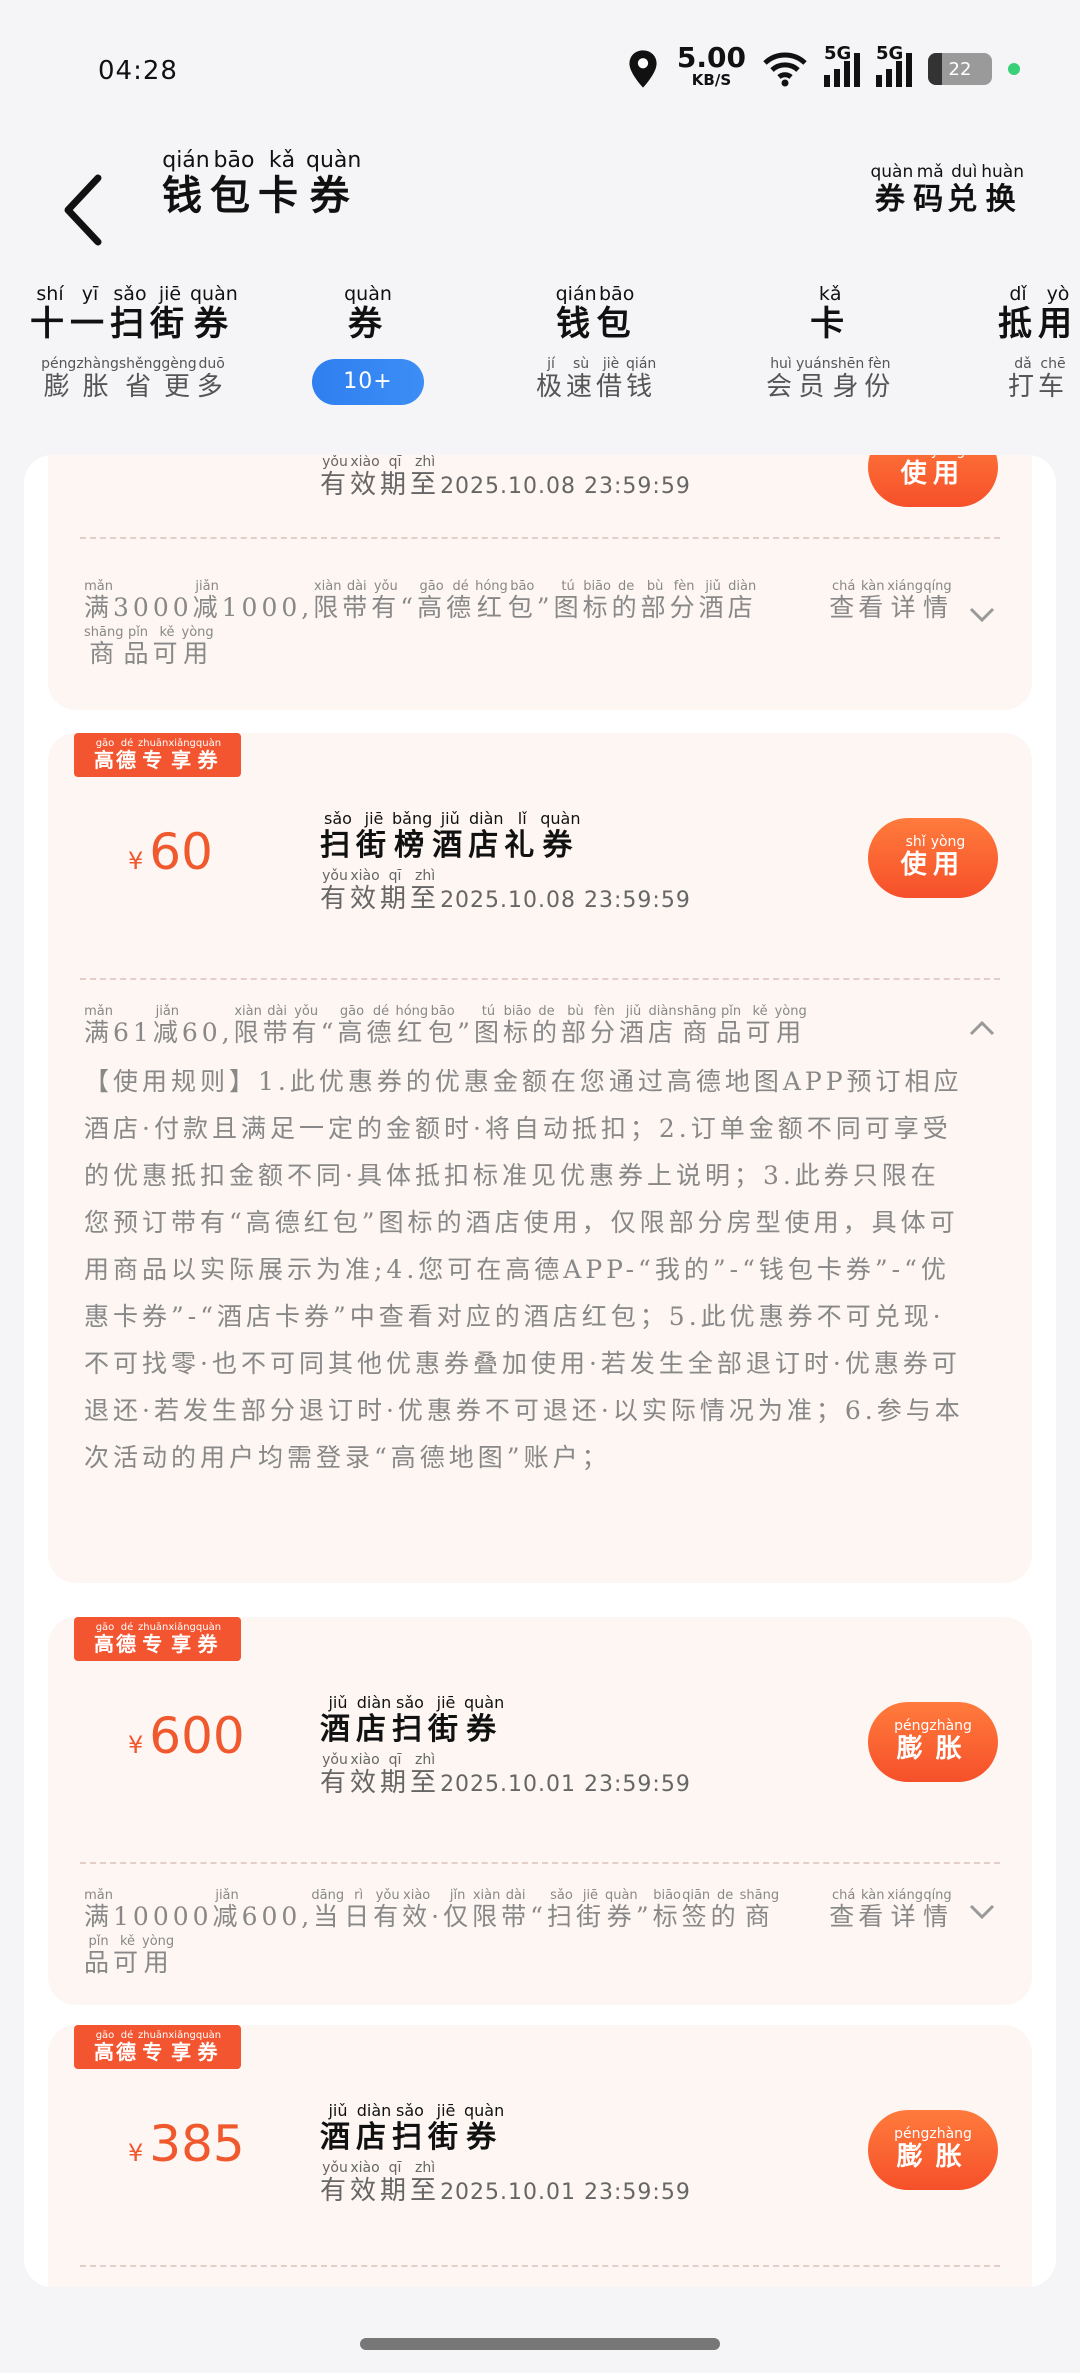 The height and width of the screenshot is (2373, 1080). I want to click on location-icon, so click(643, 69).